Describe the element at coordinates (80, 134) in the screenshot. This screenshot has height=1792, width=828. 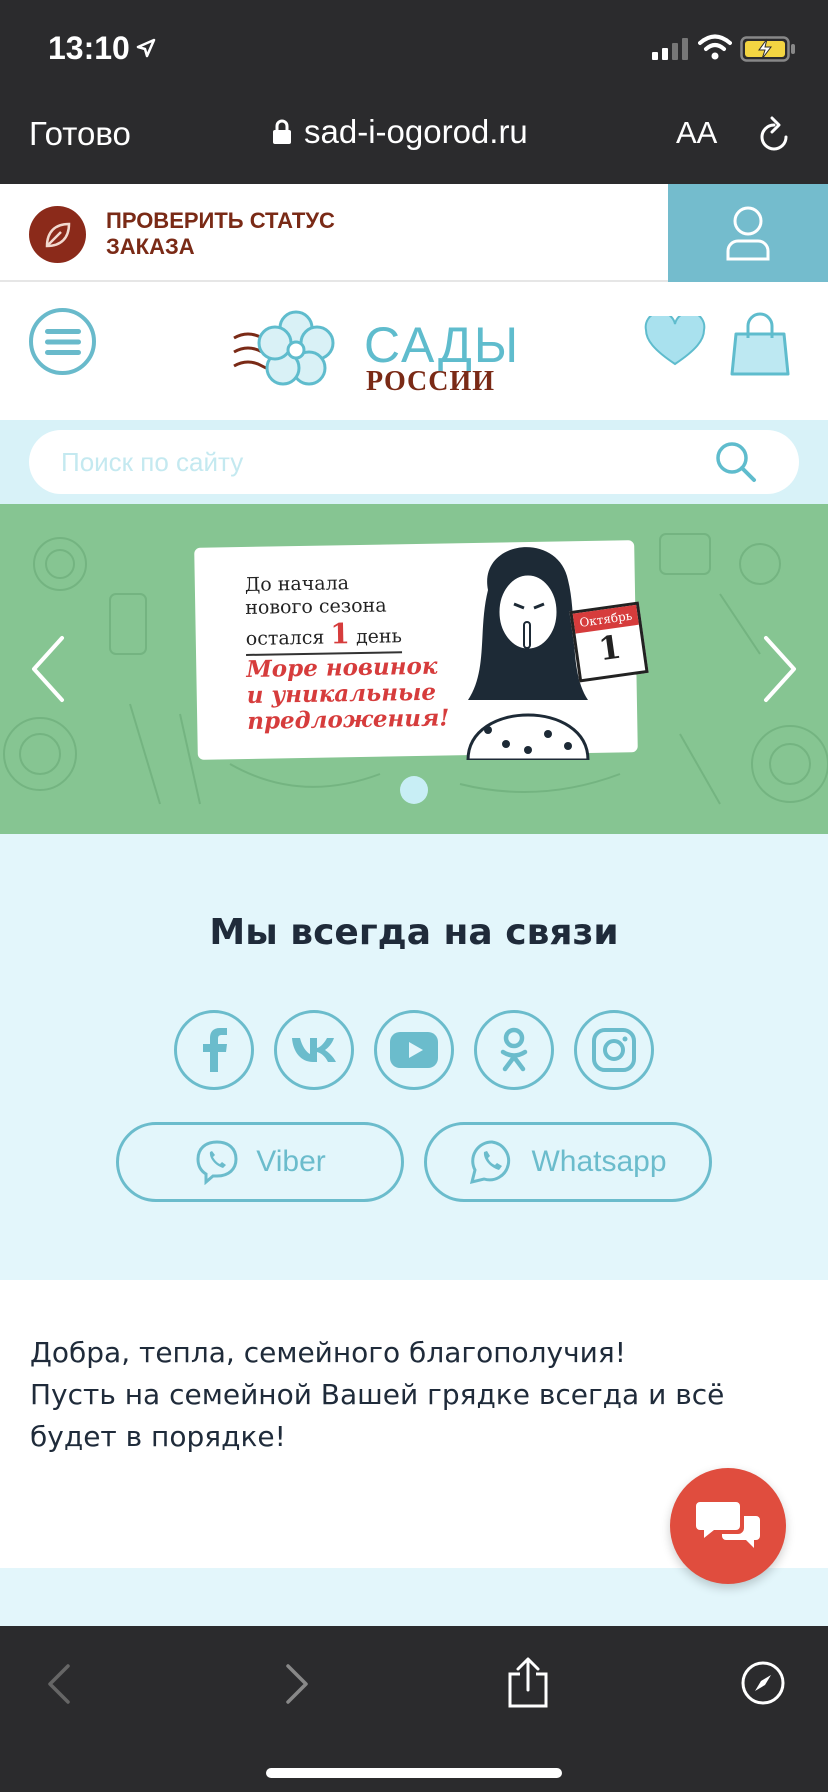
I see `done-button: Готово` at that location.